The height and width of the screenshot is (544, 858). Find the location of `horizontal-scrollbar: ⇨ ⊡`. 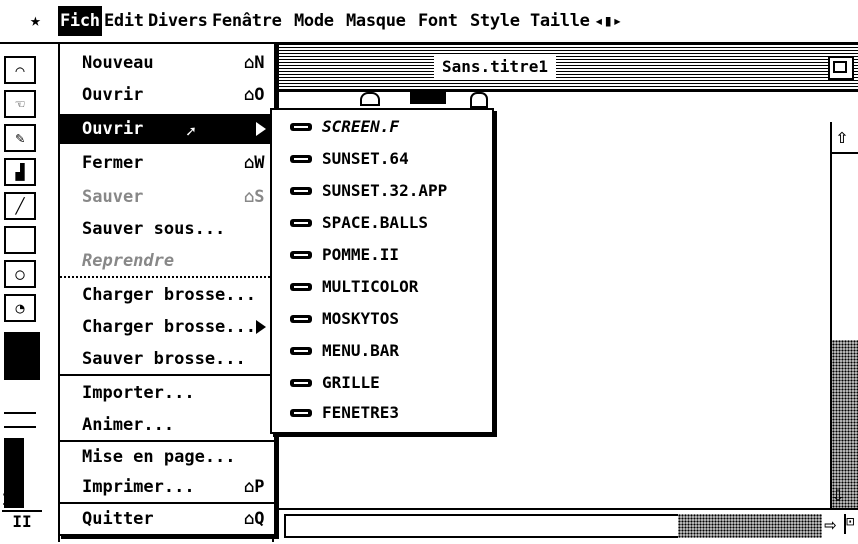

horizontal-scrollbar: ⇨ ⊡ is located at coordinates (566, 526).